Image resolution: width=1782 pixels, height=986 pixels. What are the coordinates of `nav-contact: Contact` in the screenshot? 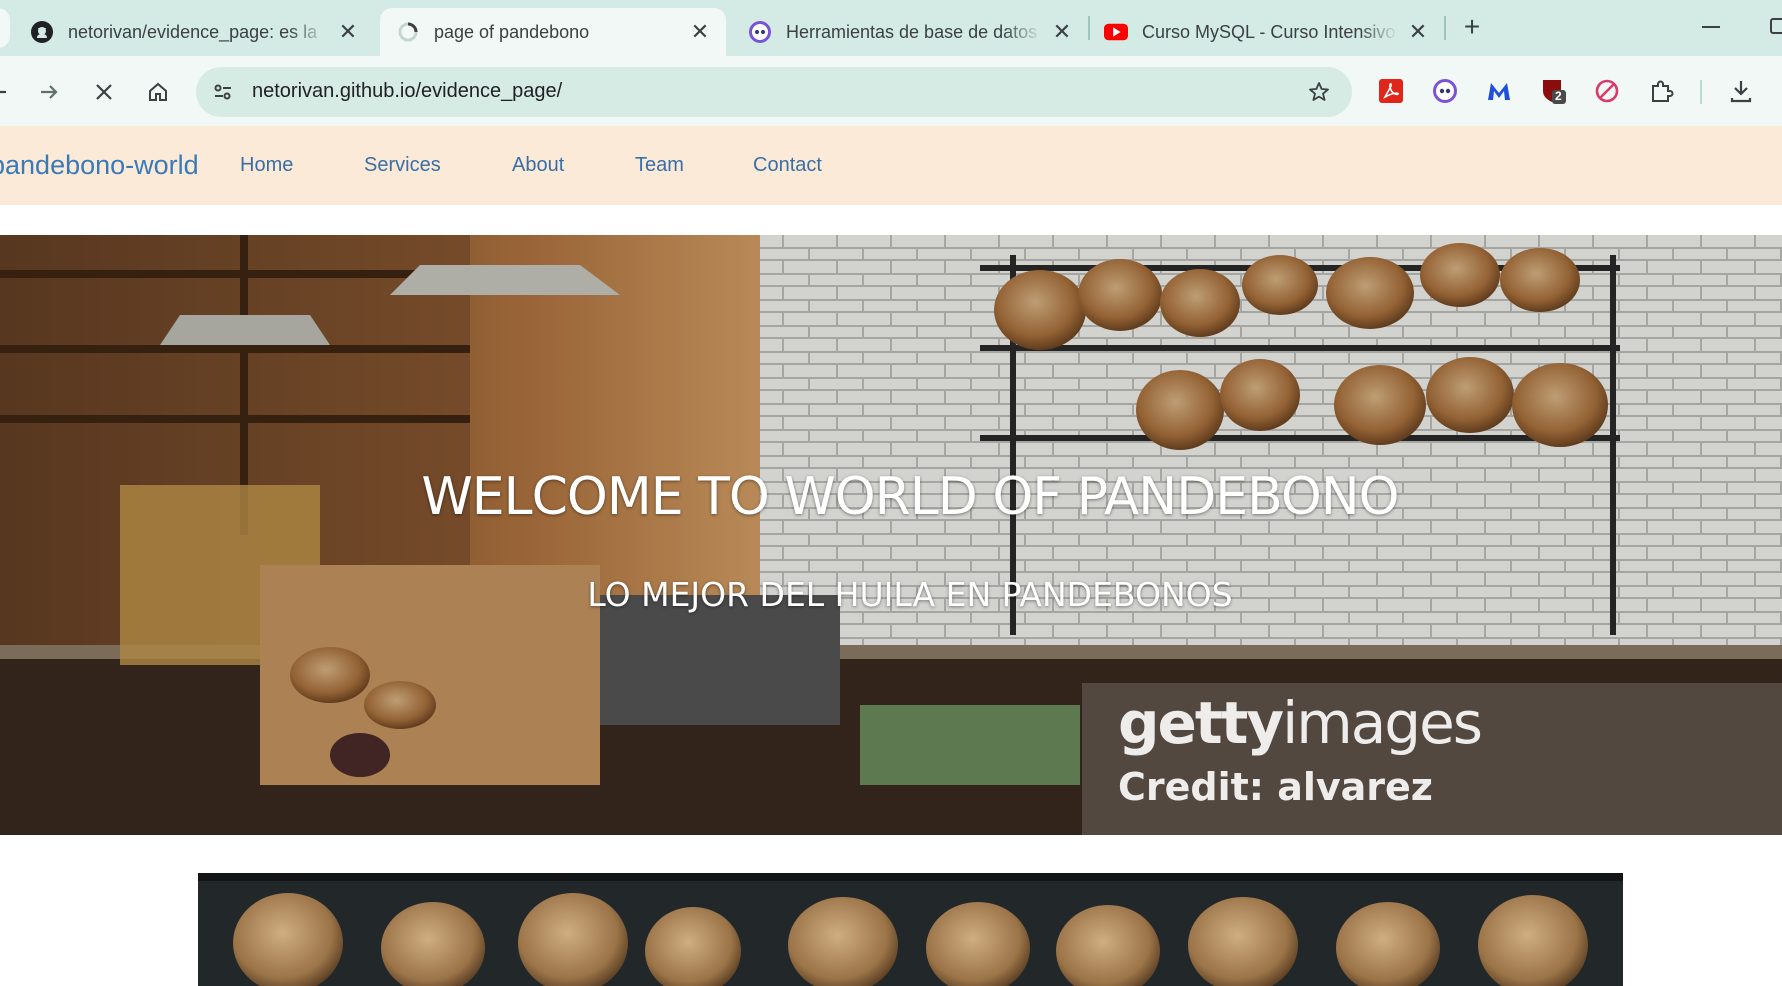 It's located at (787, 165).